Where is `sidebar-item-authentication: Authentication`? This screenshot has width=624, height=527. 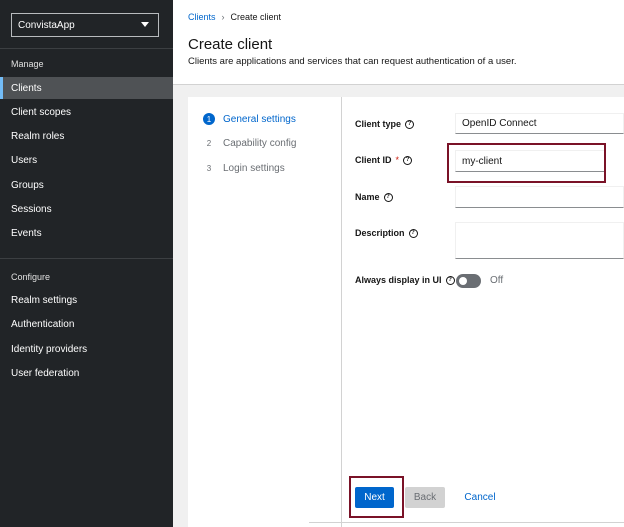
sidebar-item-authentication: Authentication is located at coordinates (86, 324).